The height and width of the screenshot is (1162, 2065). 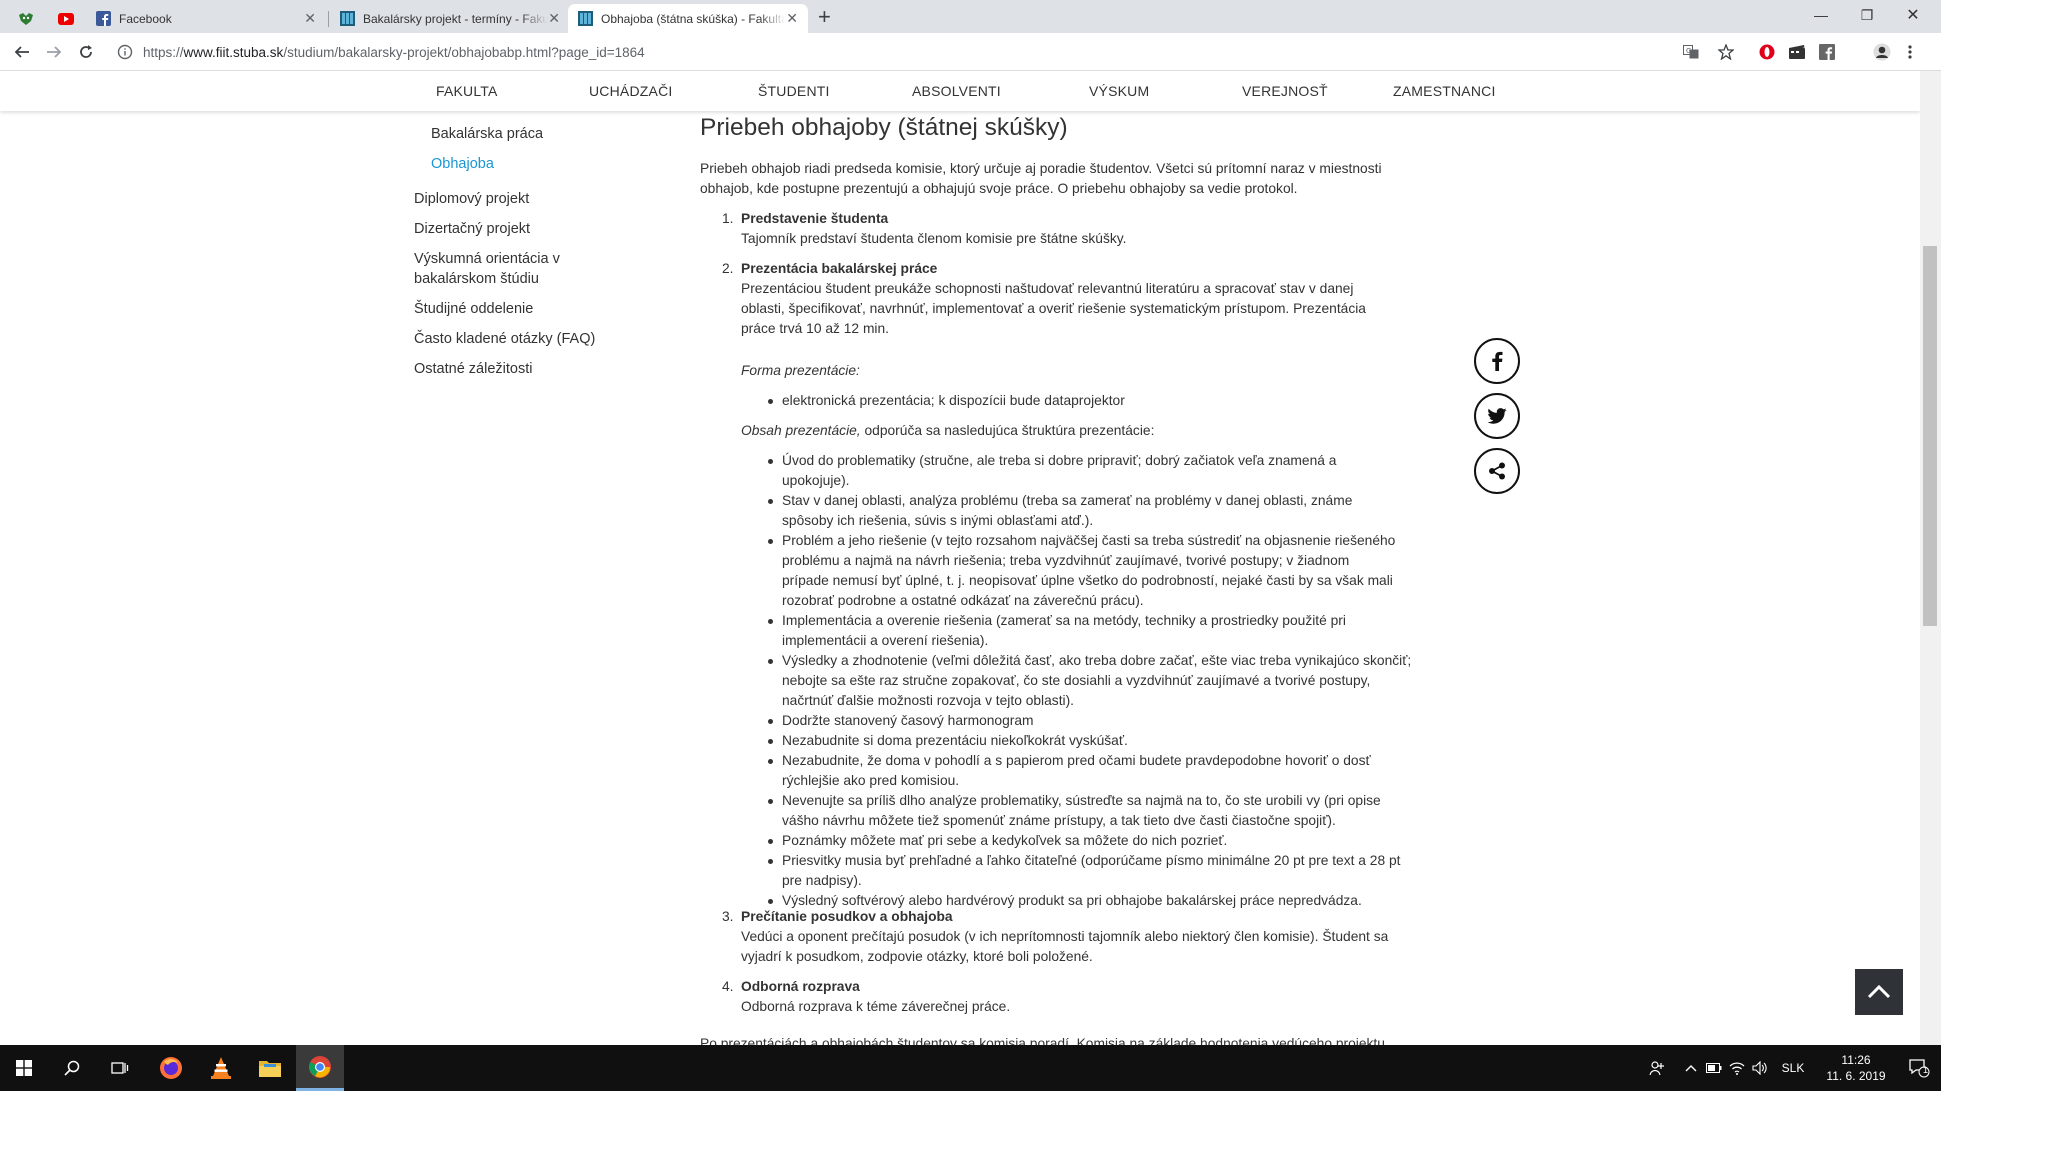 I want to click on search-icon, so click(x=72, y=1068).